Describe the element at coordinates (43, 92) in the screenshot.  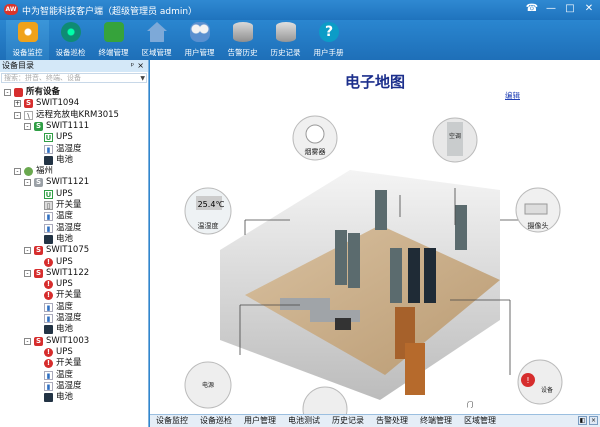
I see `tree-node-label: 所有设备` at that location.